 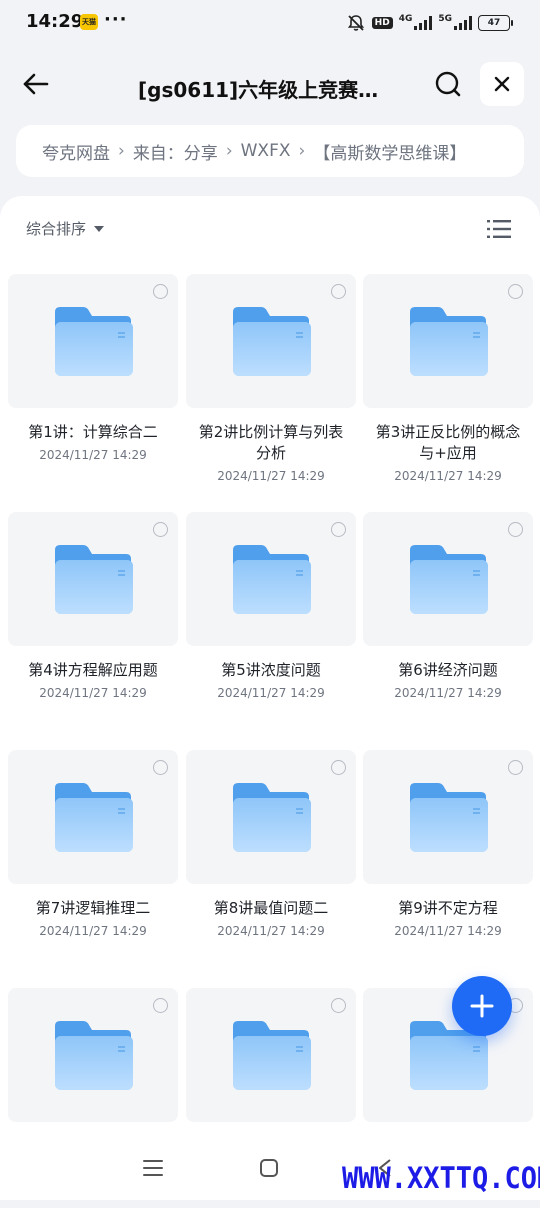 I want to click on close-icon, so click(x=502, y=84).